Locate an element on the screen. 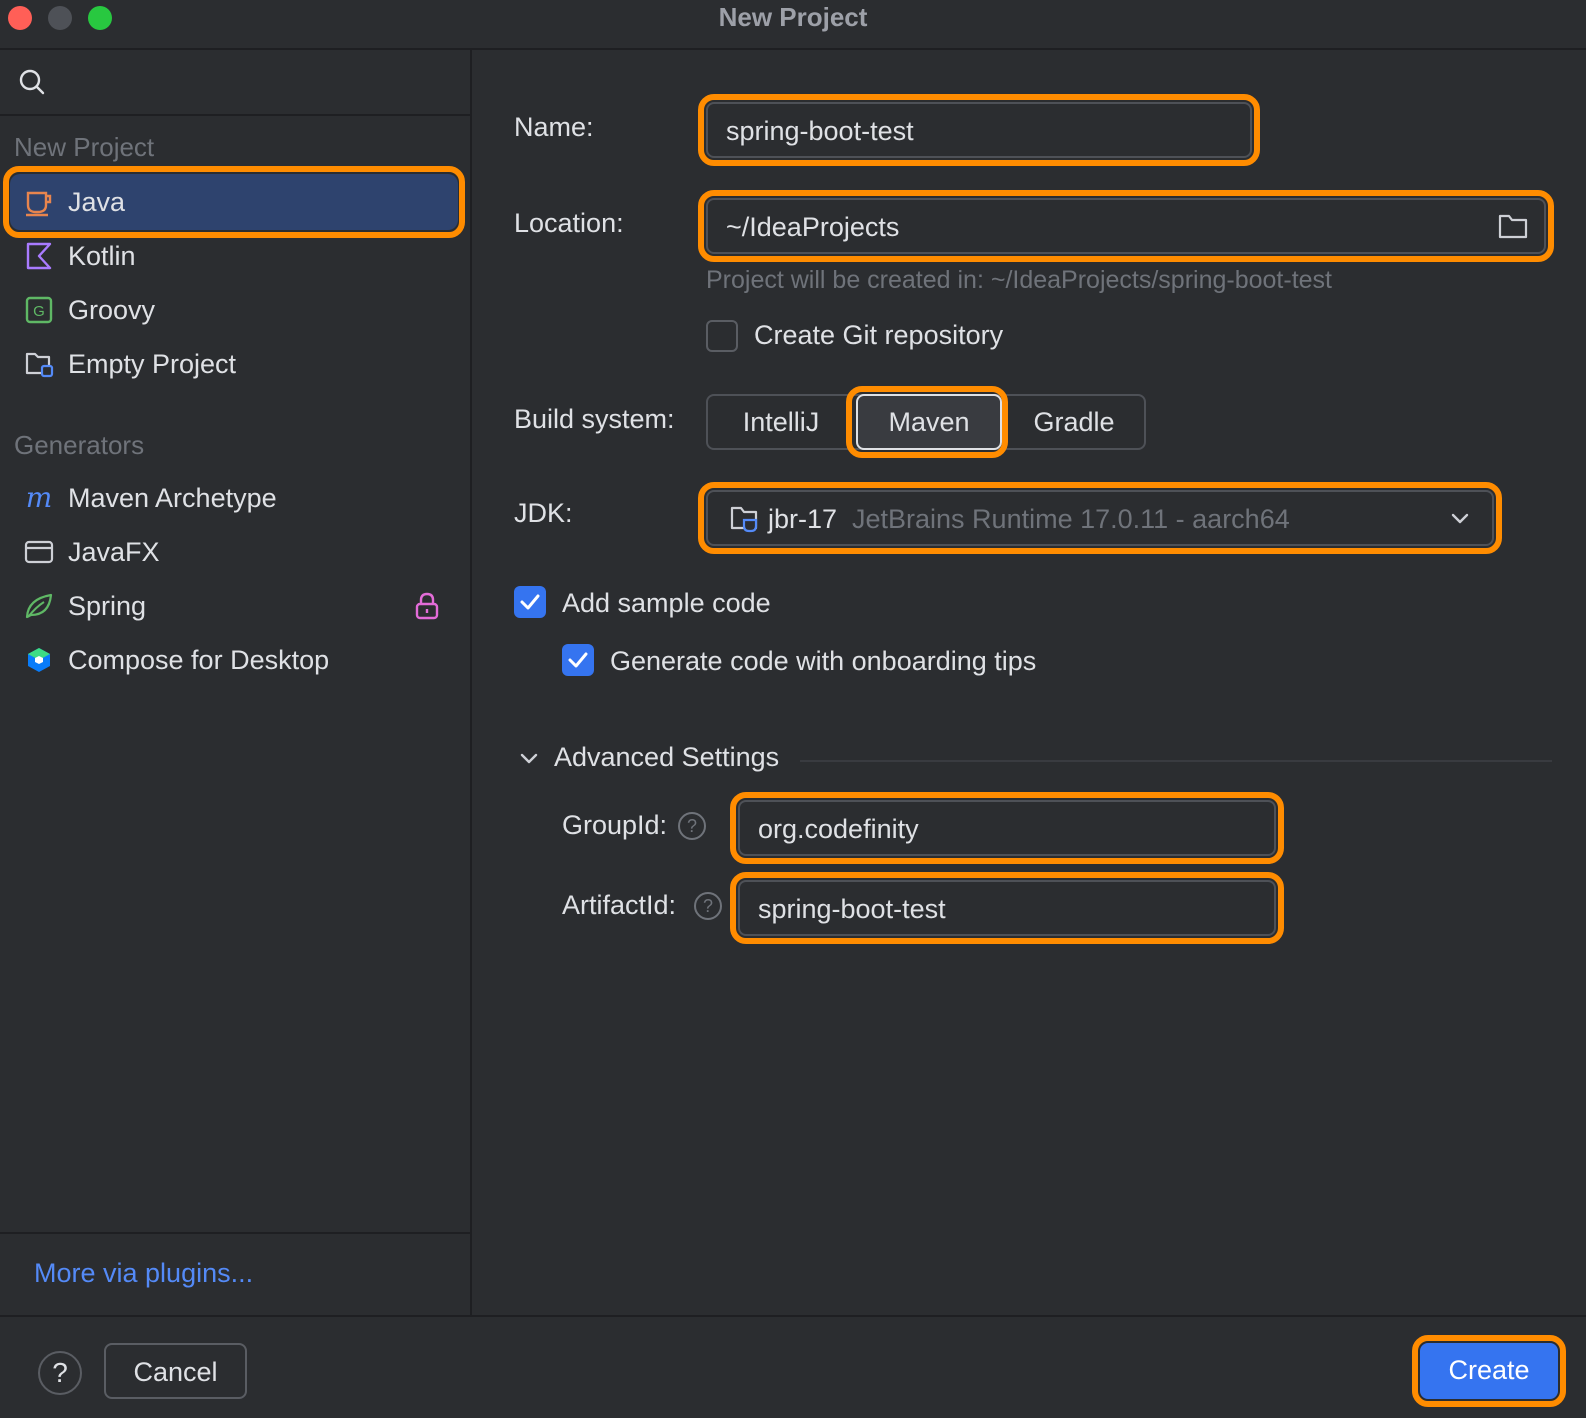 The image size is (1586, 1418). sidebar-divider is located at coordinates (235, 1233).